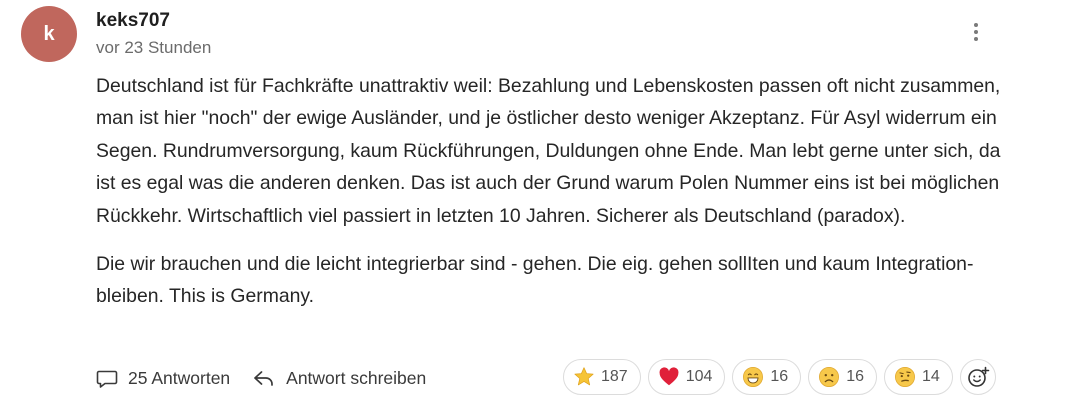  Describe the element at coordinates (905, 377) in the screenshot. I see `skeptical-emoji-icon` at that location.